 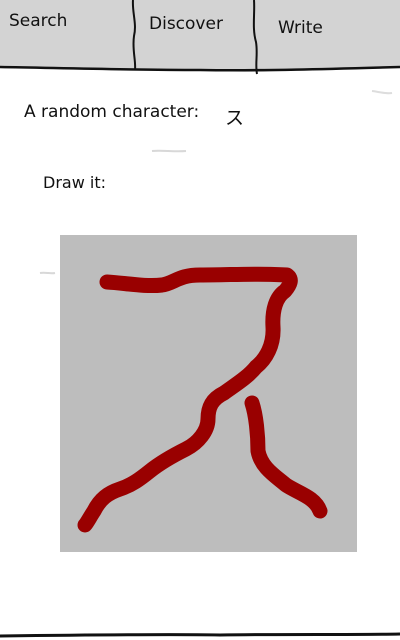 I want to click on draw-it-label: Draw it:, so click(x=74, y=182).